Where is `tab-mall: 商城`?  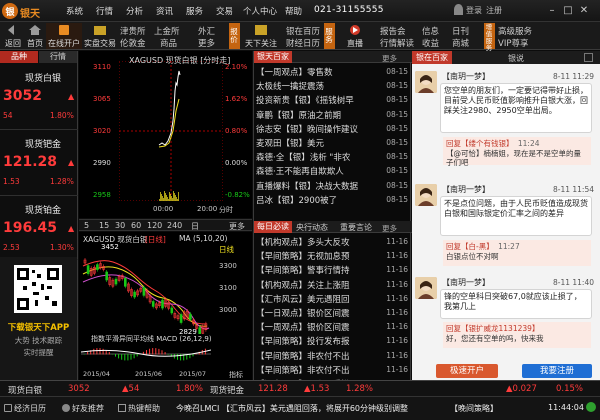
tab-mall: 商城 is located at coordinates (460, 43).